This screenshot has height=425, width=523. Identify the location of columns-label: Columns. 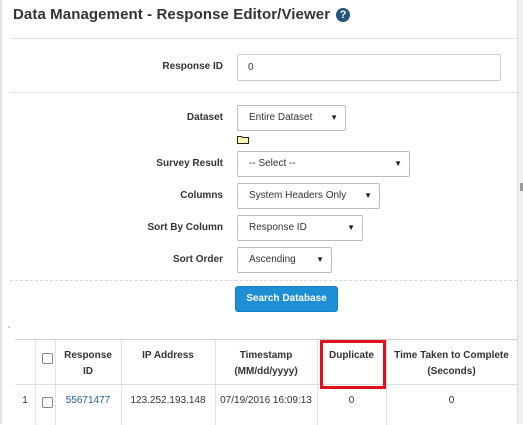
(201, 195).